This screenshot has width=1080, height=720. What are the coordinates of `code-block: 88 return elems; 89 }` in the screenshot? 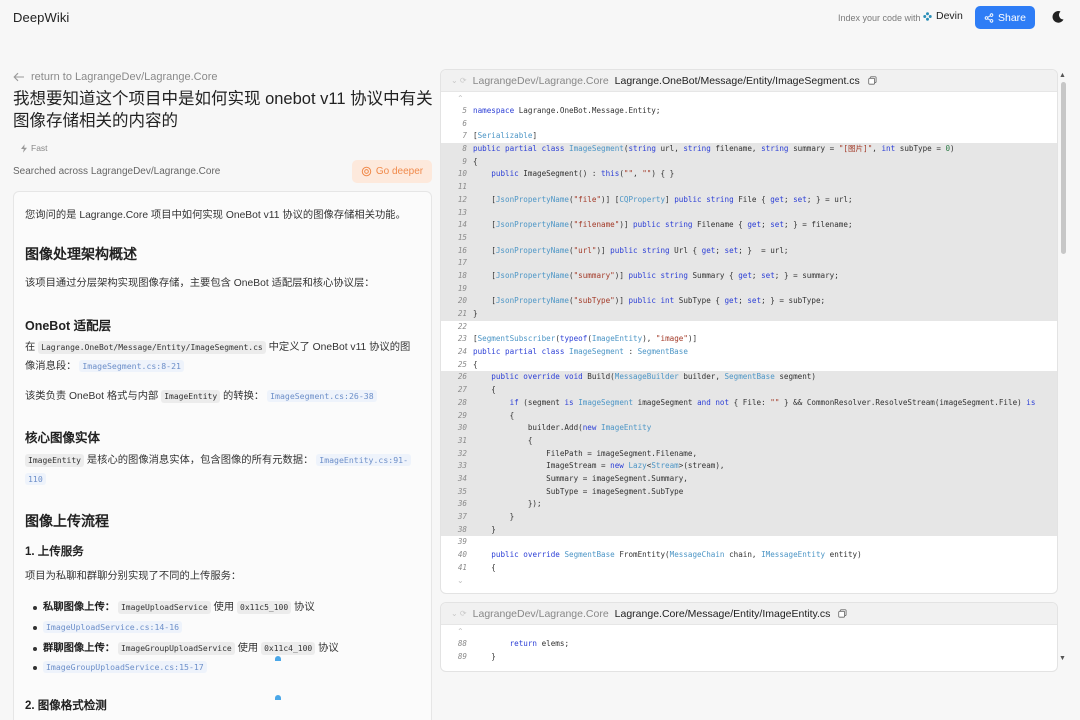 It's located at (749, 650).